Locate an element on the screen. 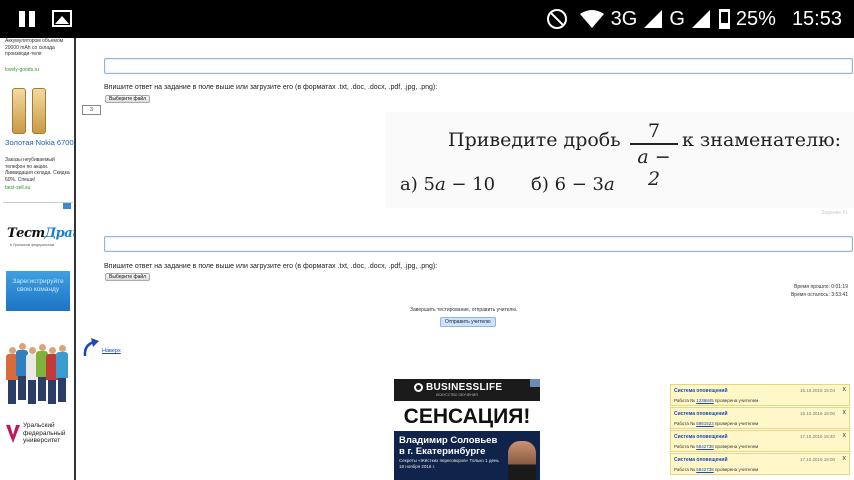 The width and height of the screenshot is (854, 480). fraction-numerator: 7 is located at coordinates (654, 131).